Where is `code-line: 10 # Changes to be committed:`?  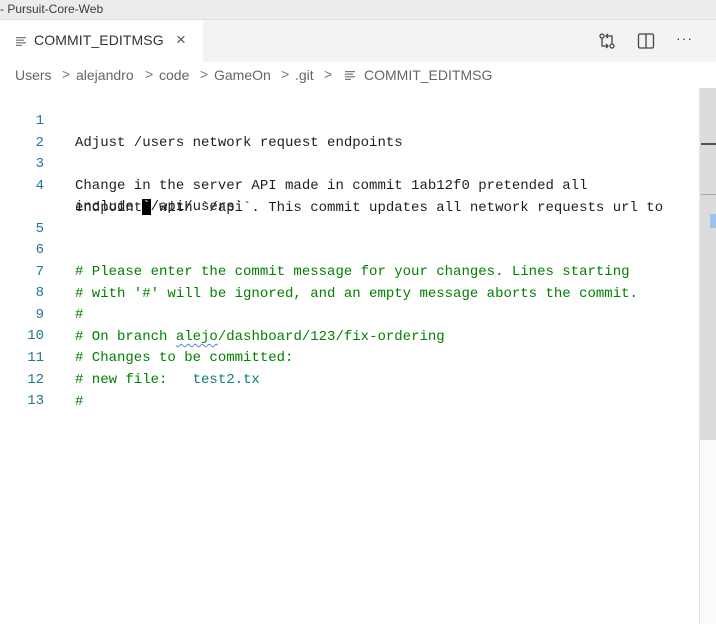
code-line: 10 # Changes to be committed: is located at coordinates (350, 334).